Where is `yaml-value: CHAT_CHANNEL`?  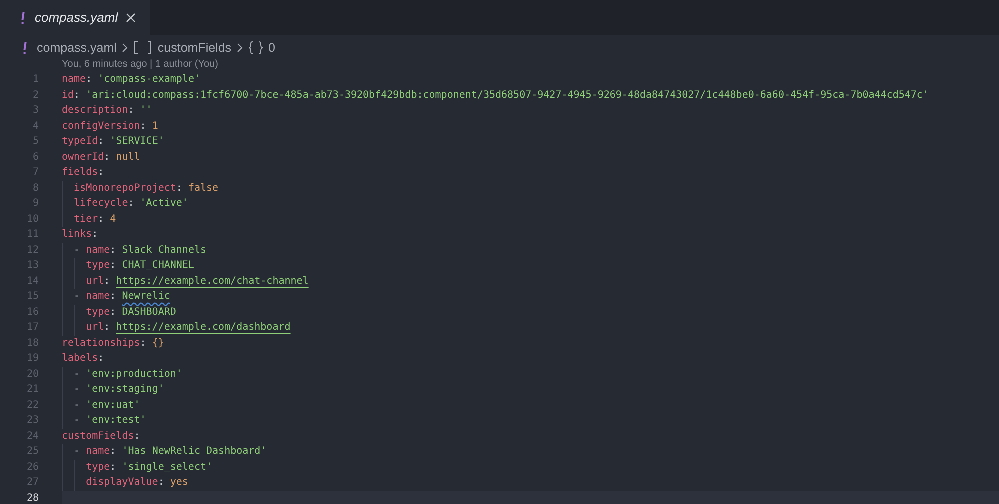
yaml-value: CHAT_CHANNEL is located at coordinates (158, 266).